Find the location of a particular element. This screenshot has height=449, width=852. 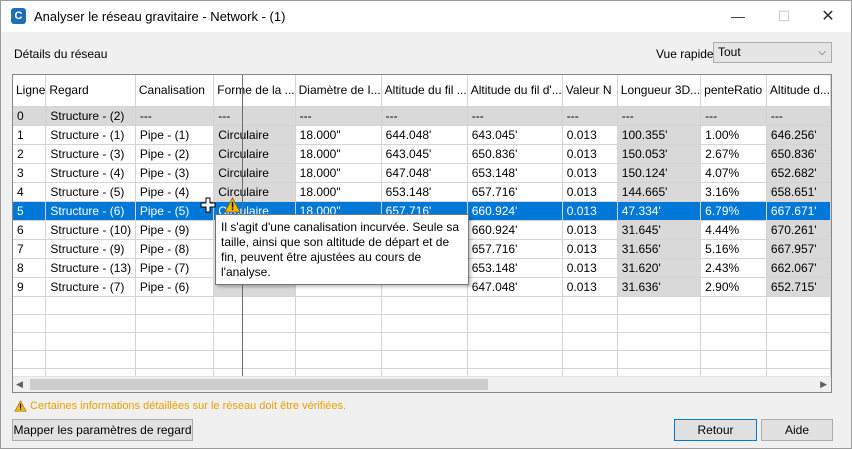

table-cell: Structure - (2) is located at coordinates (90, 116).